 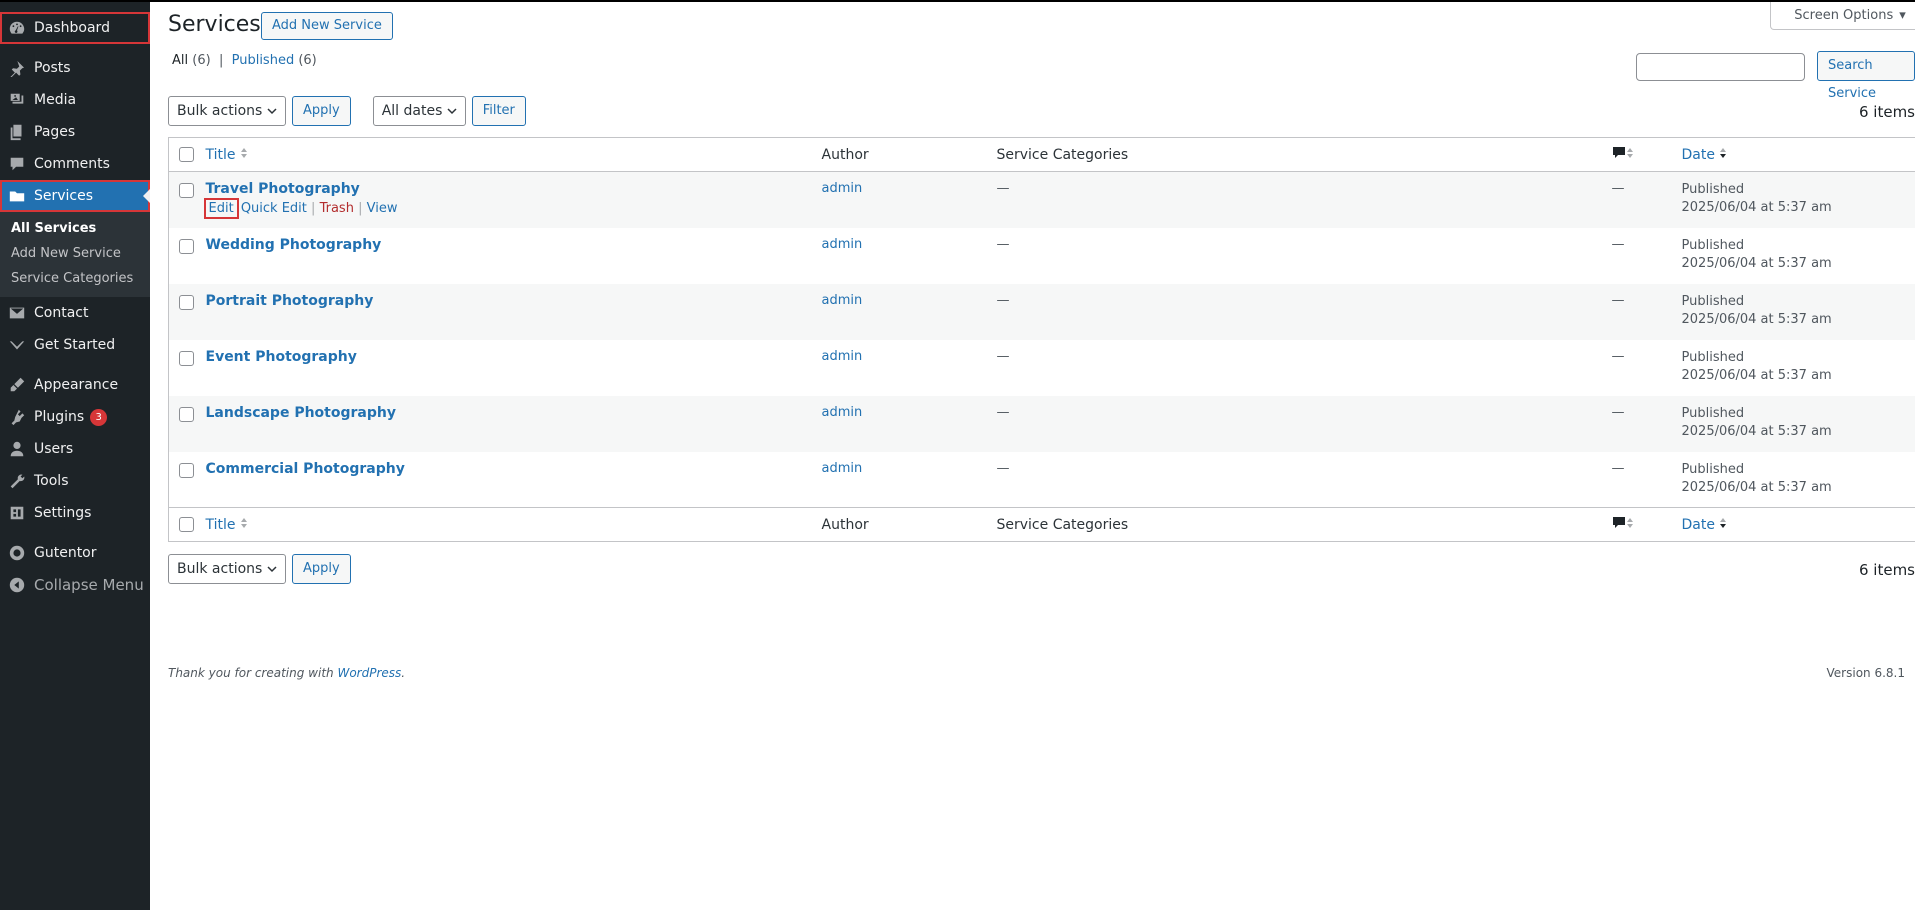 What do you see at coordinates (221, 155) in the screenshot?
I see `sort-title-link: Title` at bounding box center [221, 155].